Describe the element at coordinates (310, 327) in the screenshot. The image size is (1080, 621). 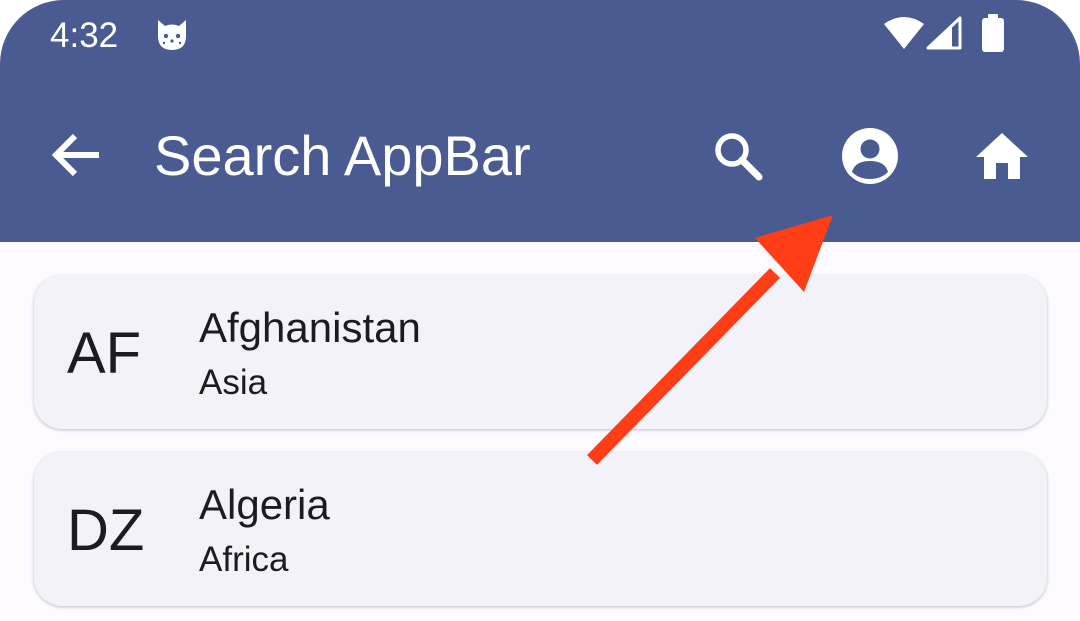
I see `country-name: Afghanistan` at that location.